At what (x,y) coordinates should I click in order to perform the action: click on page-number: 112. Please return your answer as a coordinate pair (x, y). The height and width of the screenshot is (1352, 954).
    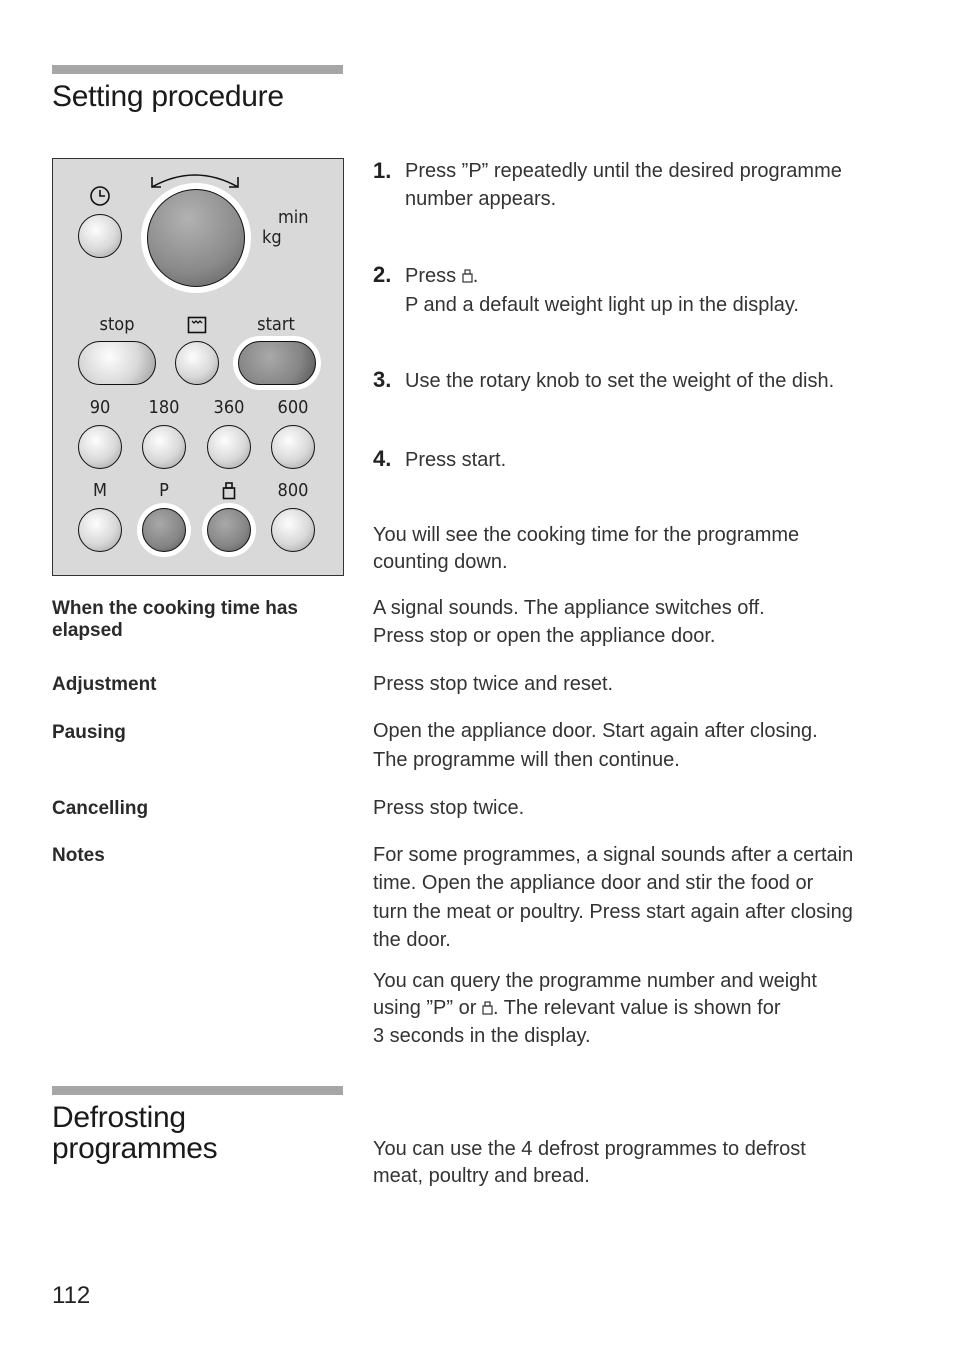
    Looking at the image, I should click on (71, 1295).